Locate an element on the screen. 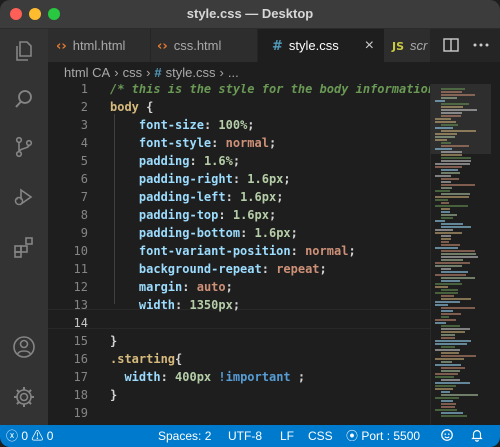  code-token: normal is located at coordinates (327, 251).